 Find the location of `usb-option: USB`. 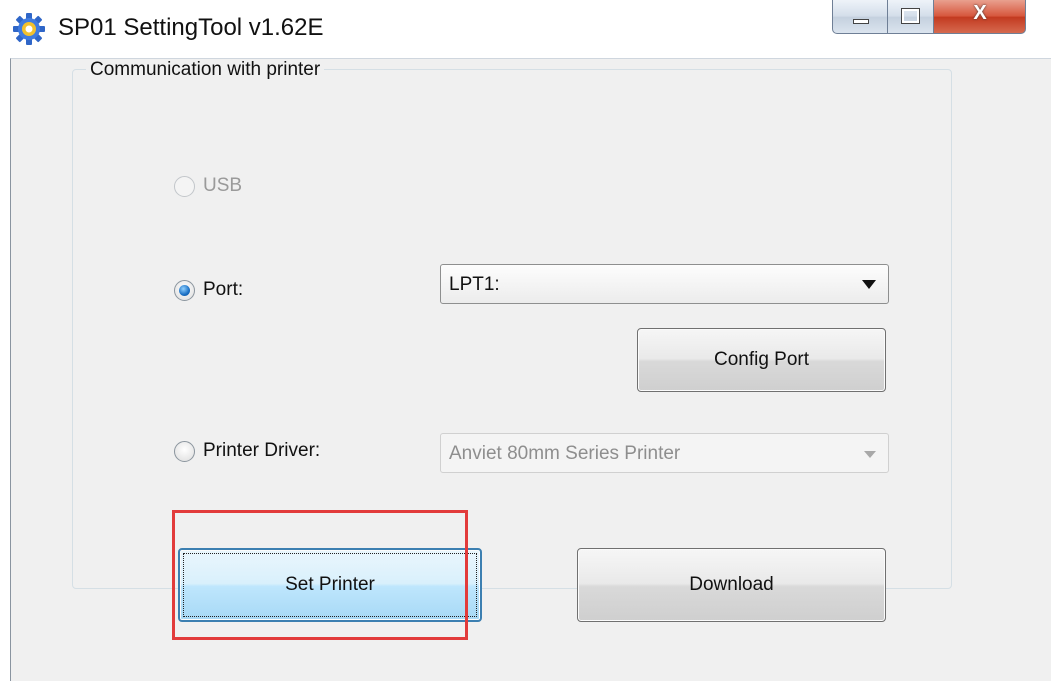

usb-option: USB is located at coordinates (208, 186).